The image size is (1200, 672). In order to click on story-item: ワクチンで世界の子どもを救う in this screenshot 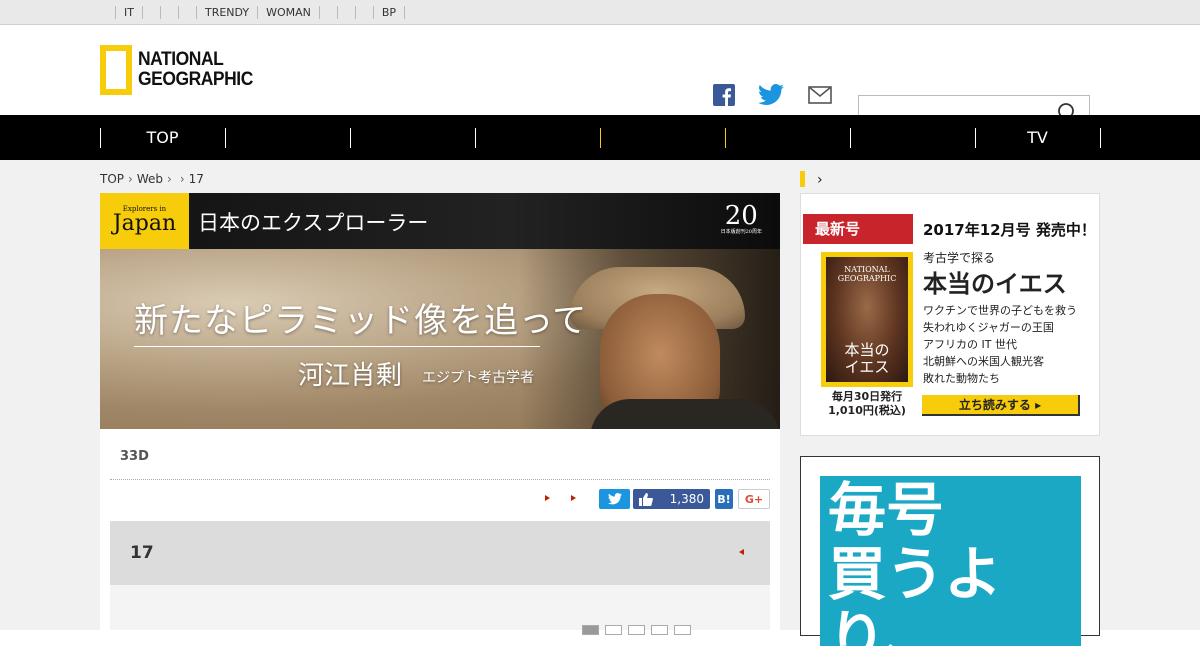, I will do `click(1000, 310)`.